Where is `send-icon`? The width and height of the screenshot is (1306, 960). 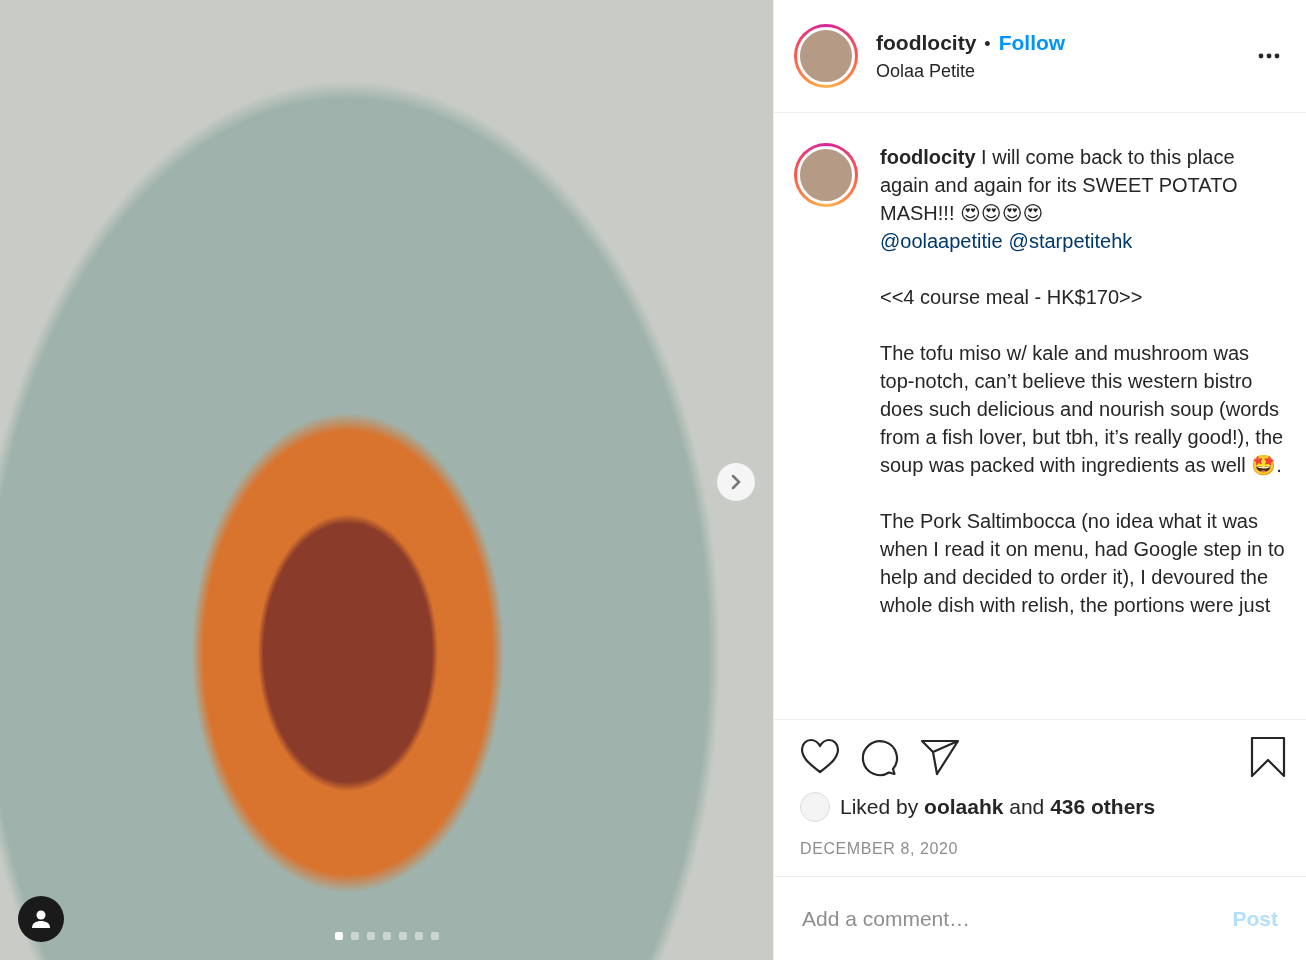 send-icon is located at coordinates (940, 757).